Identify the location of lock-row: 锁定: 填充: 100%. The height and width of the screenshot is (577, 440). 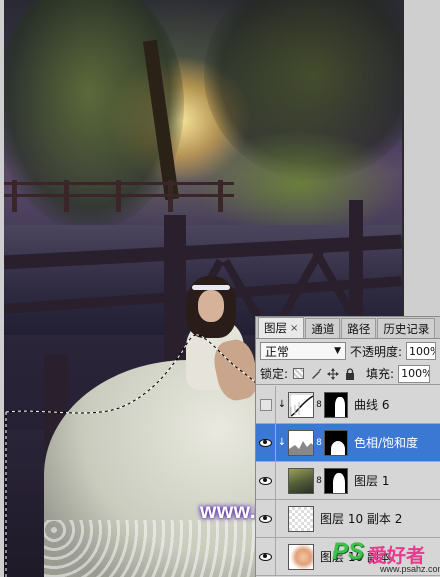
(348, 374).